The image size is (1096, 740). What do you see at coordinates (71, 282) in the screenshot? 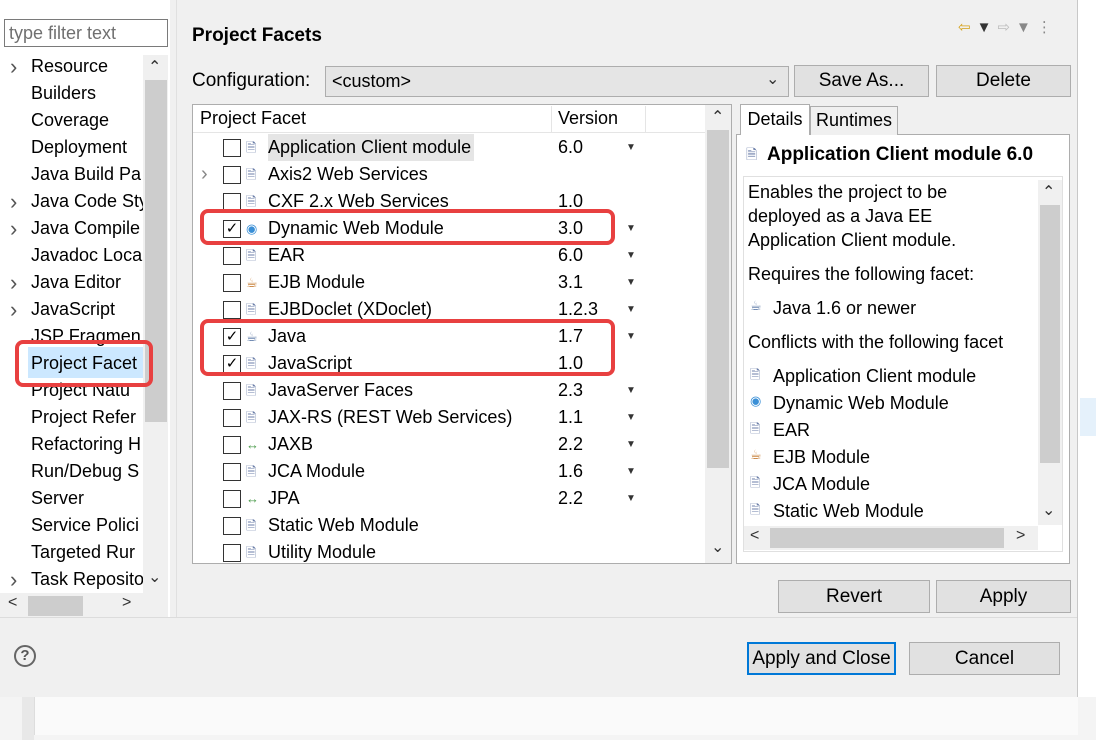
I see `tree-item: › Java Editor` at bounding box center [71, 282].